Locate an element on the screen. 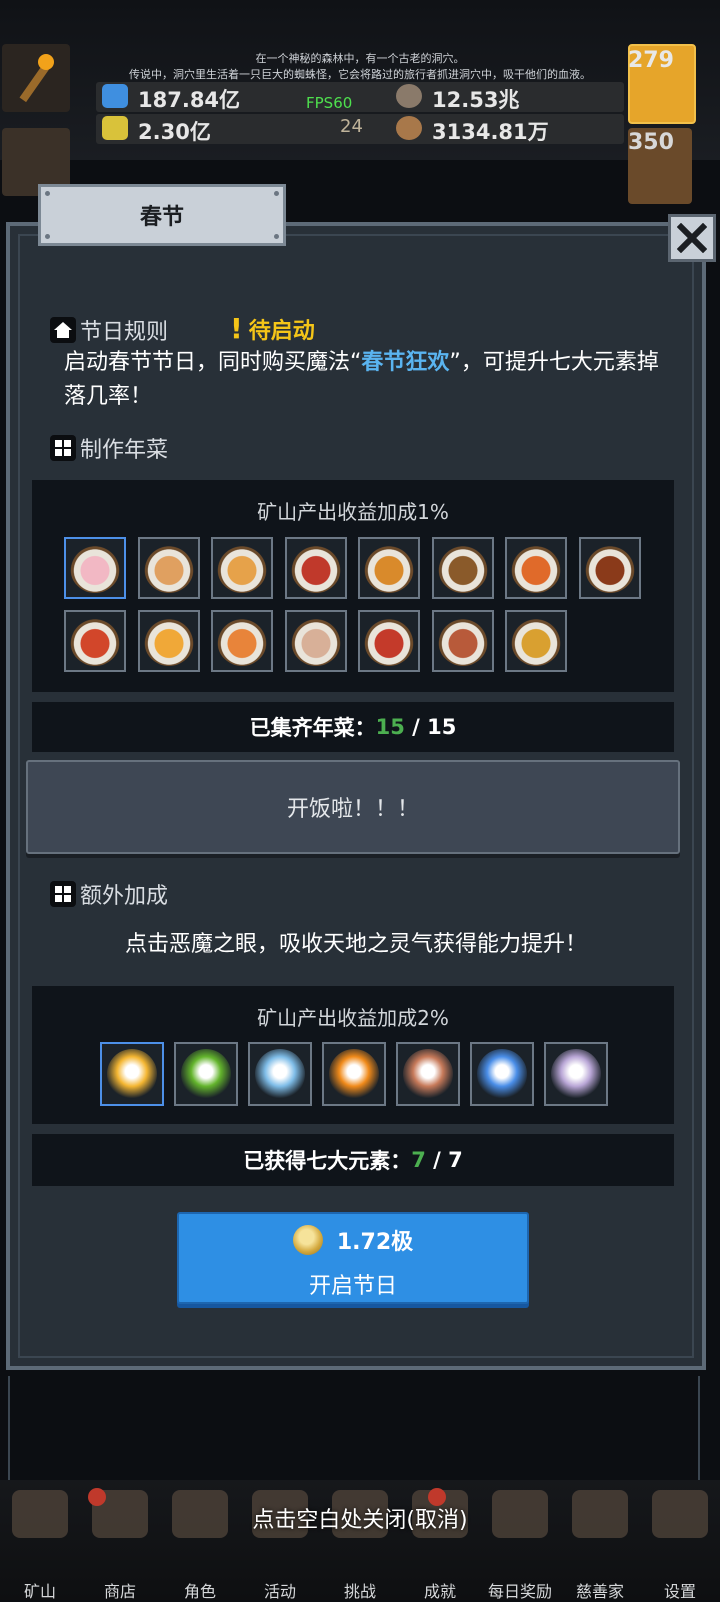  spicy-dish-icon is located at coordinates (389, 641).